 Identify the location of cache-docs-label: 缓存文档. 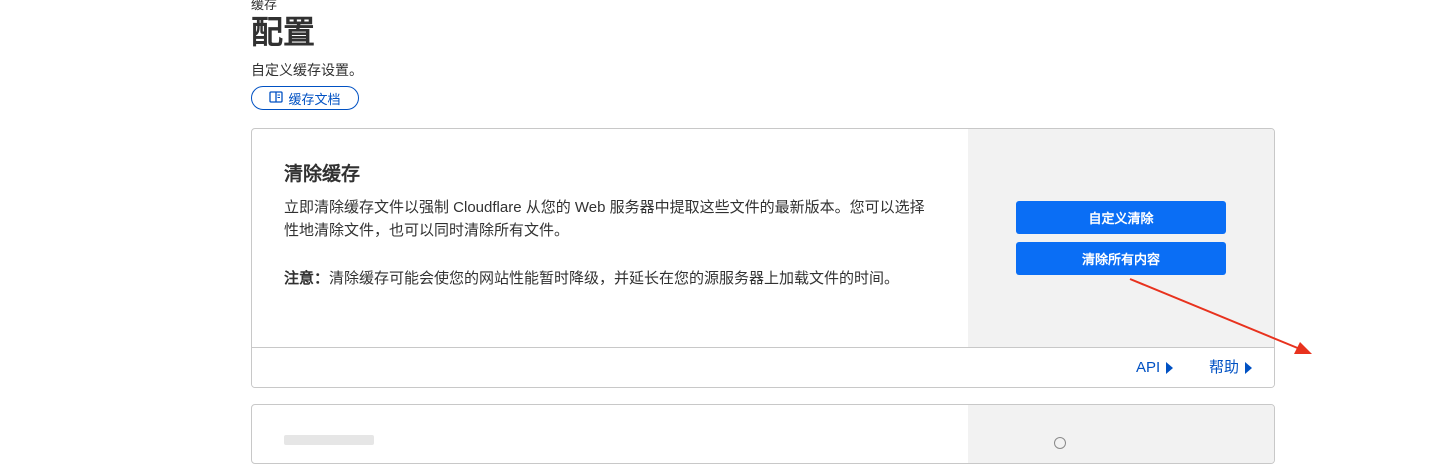
(314, 99).